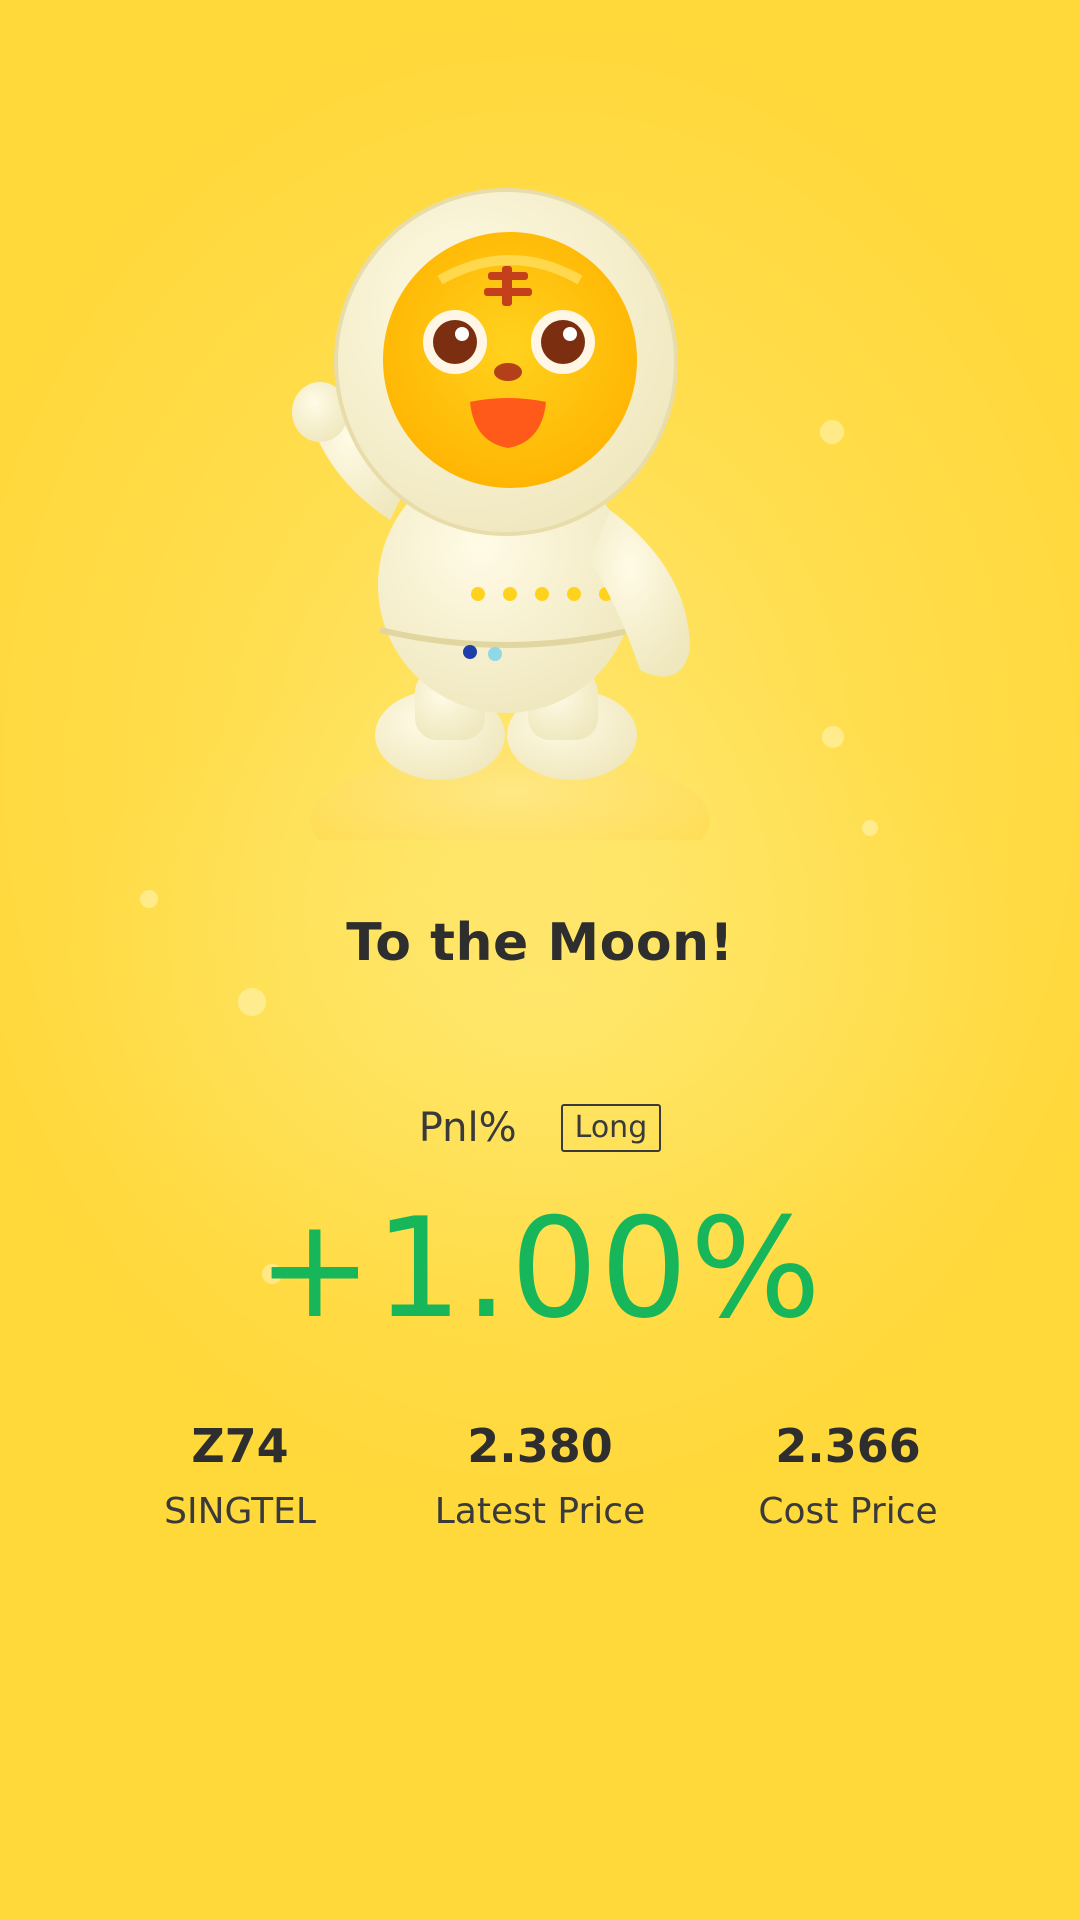 This screenshot has width=1080, height=1920. I want to click on stat-stock: Z74 SINGTEL, so click(240, 1475).